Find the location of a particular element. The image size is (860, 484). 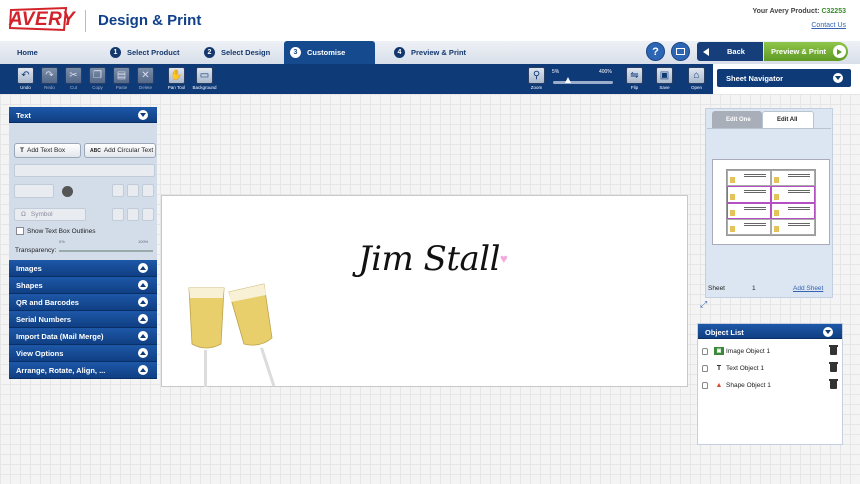

edit-all-tab: Edit All is located at coordinates (788, 119).